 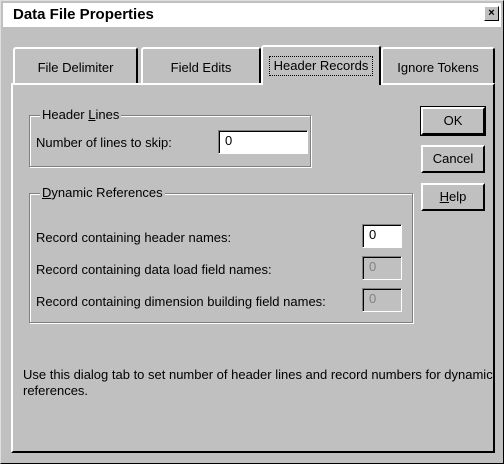 I want to click on header-lines-group: Header Lines Number of lines to skip: 0, so click(x=170, y=137).